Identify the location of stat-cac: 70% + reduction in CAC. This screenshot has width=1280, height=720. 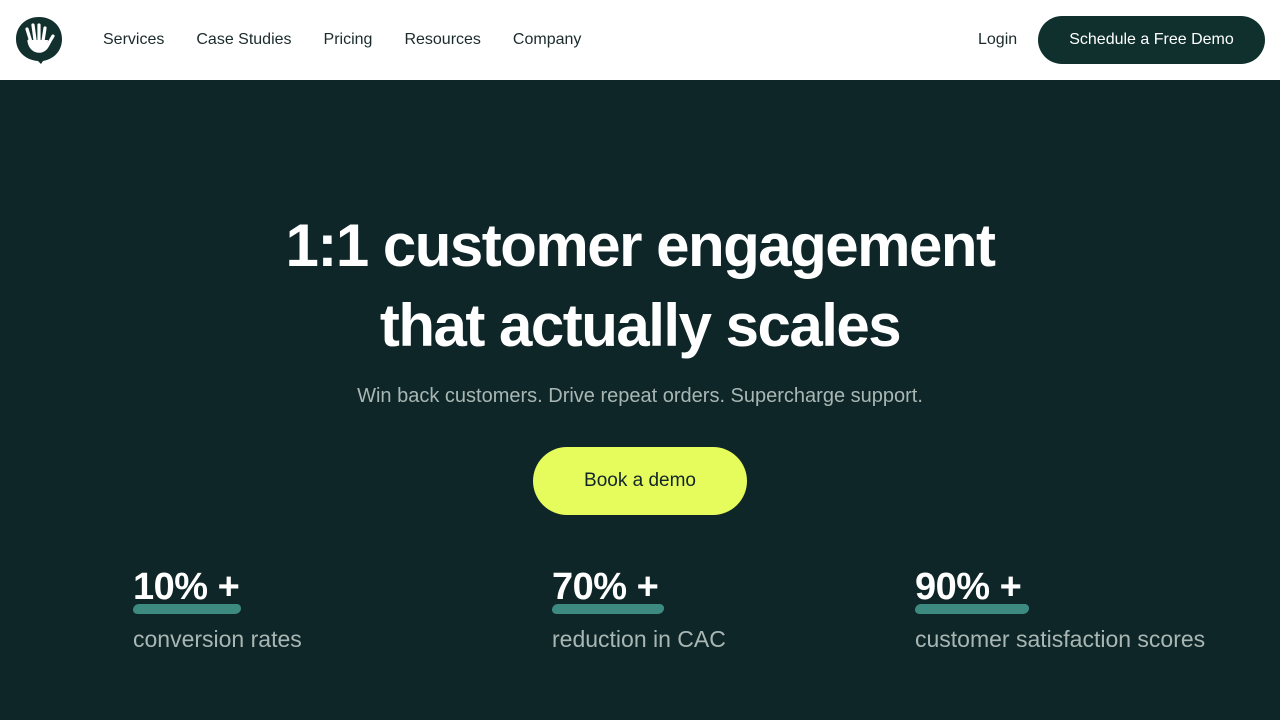
(638, 609).